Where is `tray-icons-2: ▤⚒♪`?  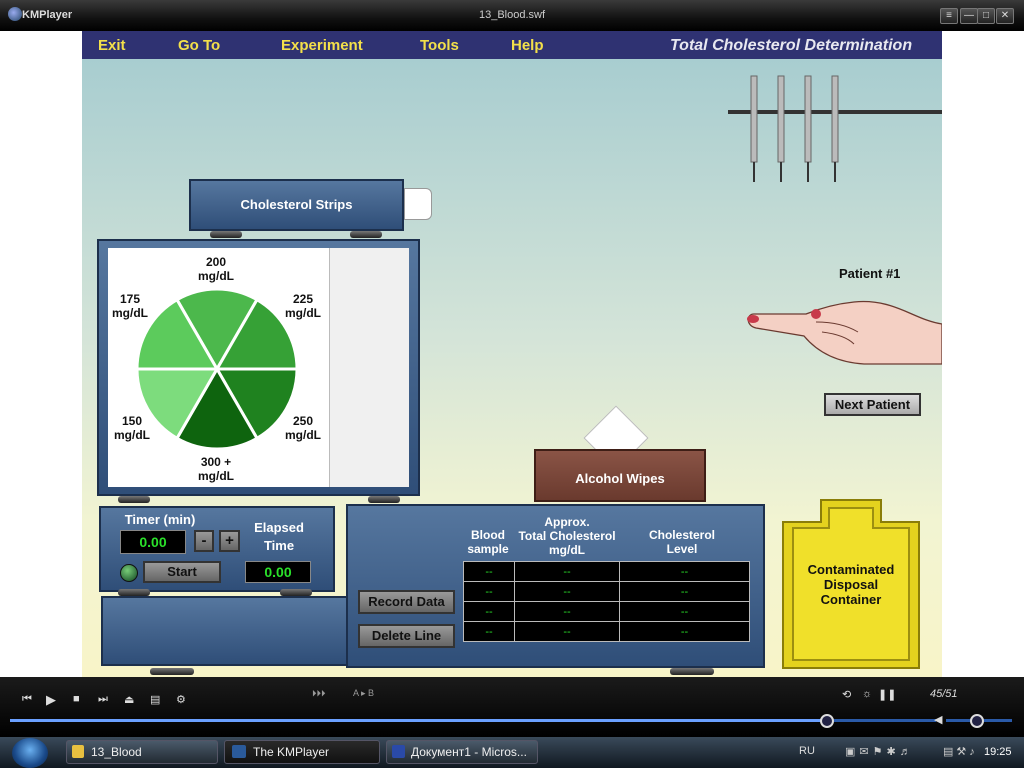
tray-icons-2: ▤⚒♪ is located at coordinates (960, 751).